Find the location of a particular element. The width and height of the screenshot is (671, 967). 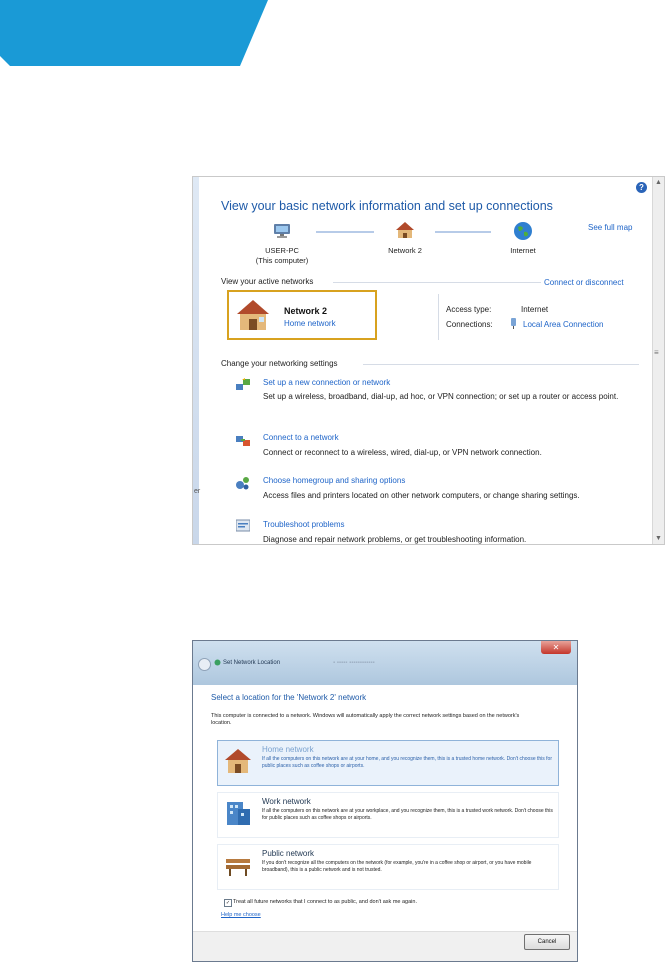

active-network-card: Network 2 Home network is located at coordinates (302, 315).